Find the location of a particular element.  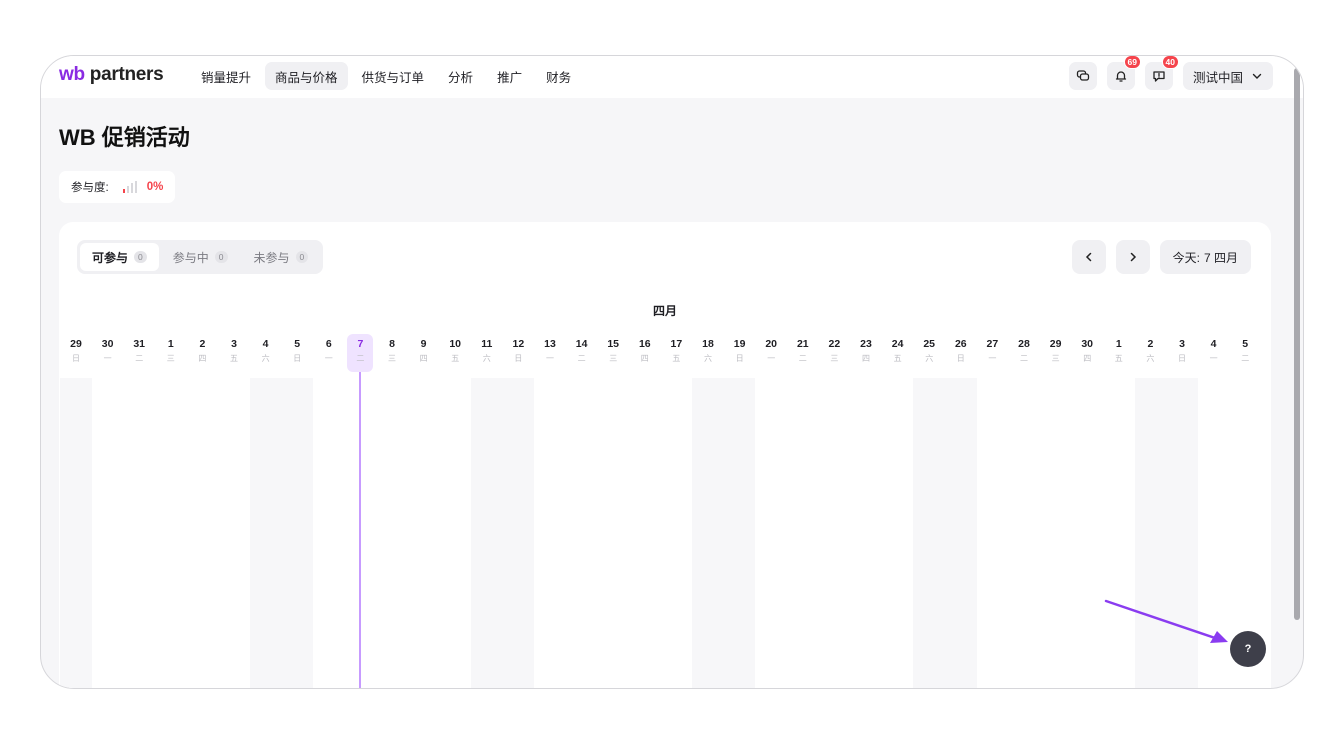

nav-item-supplies-orders: 供货与订单 is located at coordinates (393, 76).